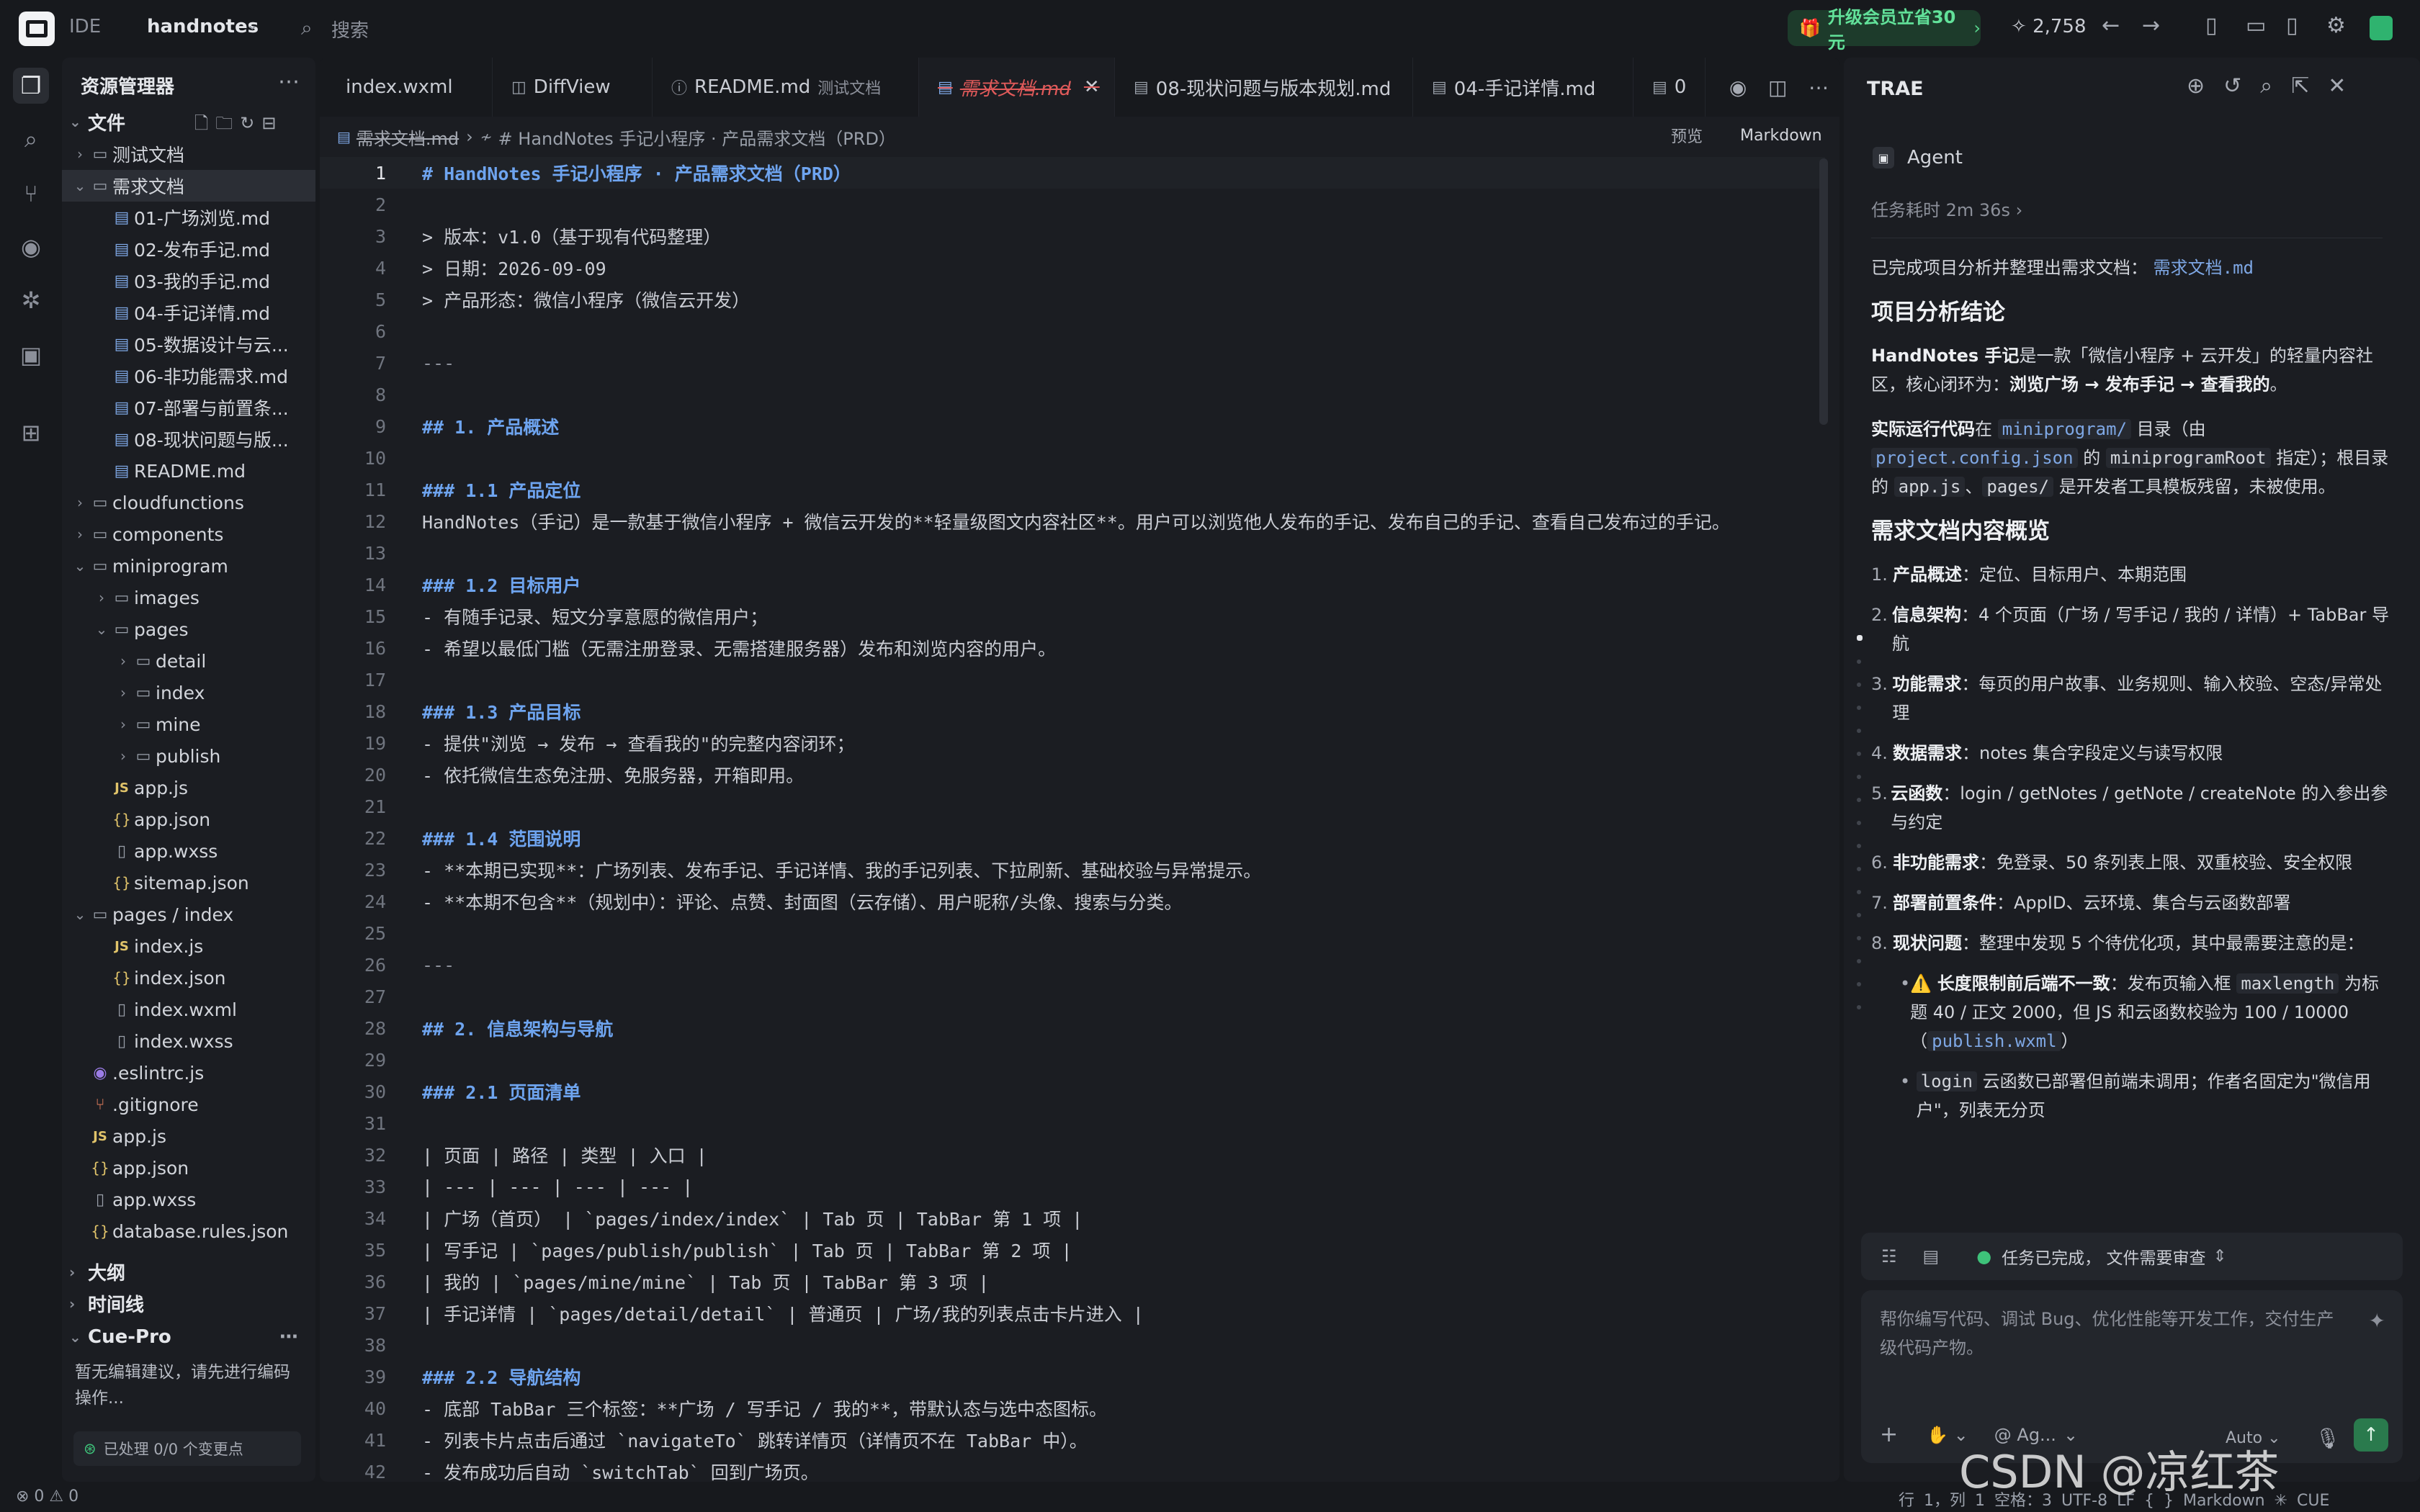 The width and height of the screenshot is (2420, 1512). What do you see at coordinates (1072, 204) in the screenshot?
I see `code-line: 2` at bounding box center [1072, 204].